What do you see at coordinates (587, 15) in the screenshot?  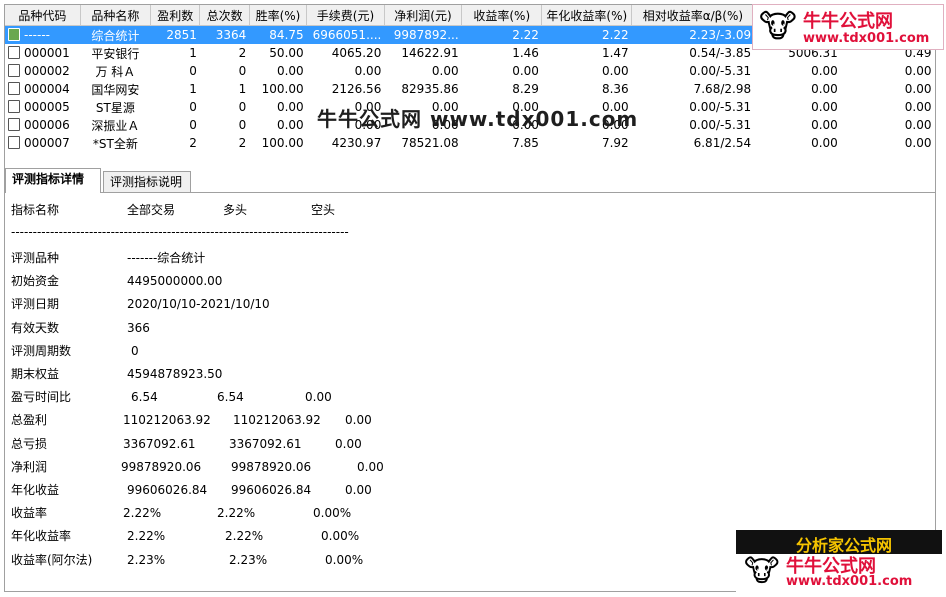 I see `column-header-8: 年化收益率(%)` at bounding box center [587, 15].